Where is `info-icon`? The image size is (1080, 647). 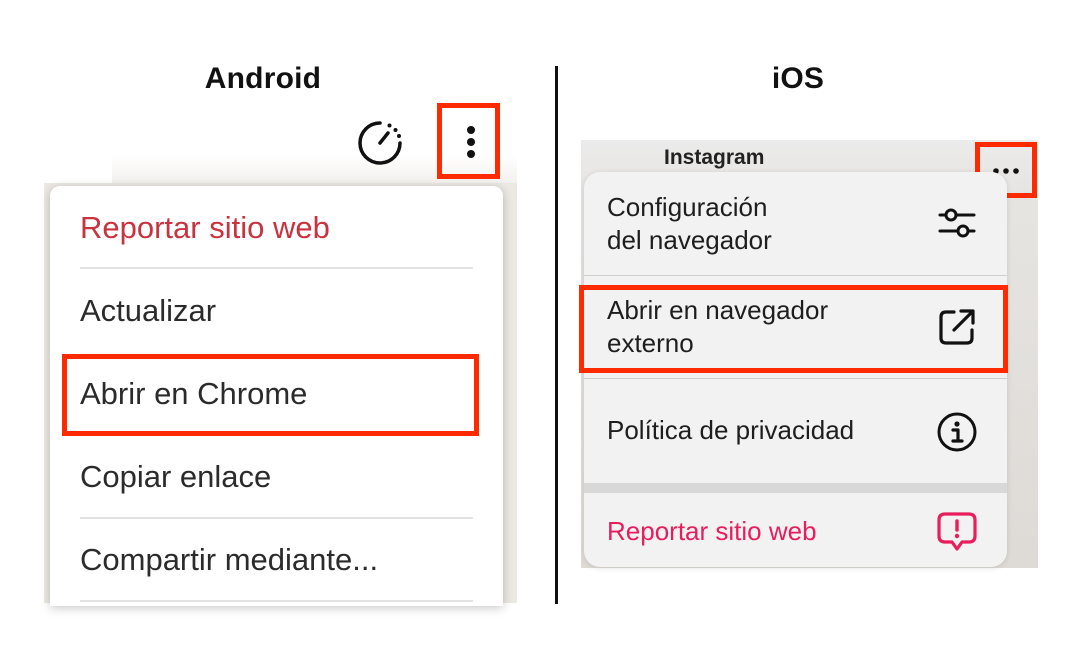
info-icon is located at coordinates (957, 432).